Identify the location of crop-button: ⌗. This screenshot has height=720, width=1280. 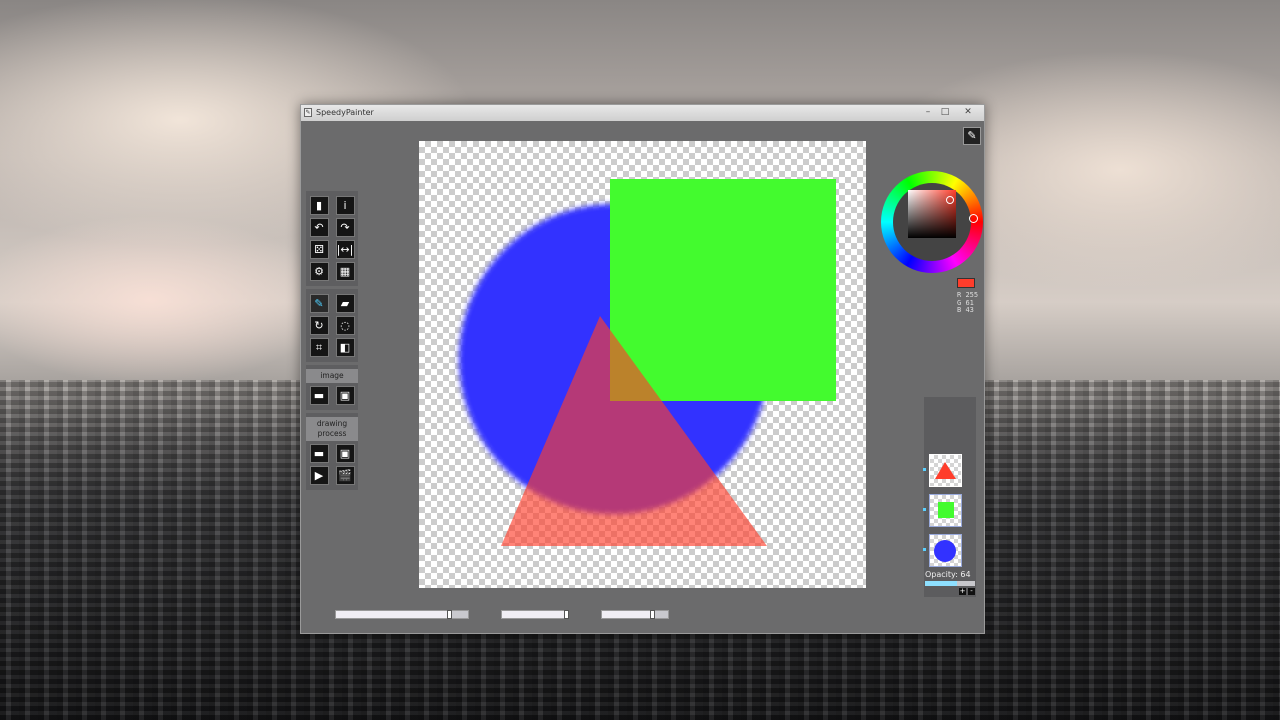
(319, 347).